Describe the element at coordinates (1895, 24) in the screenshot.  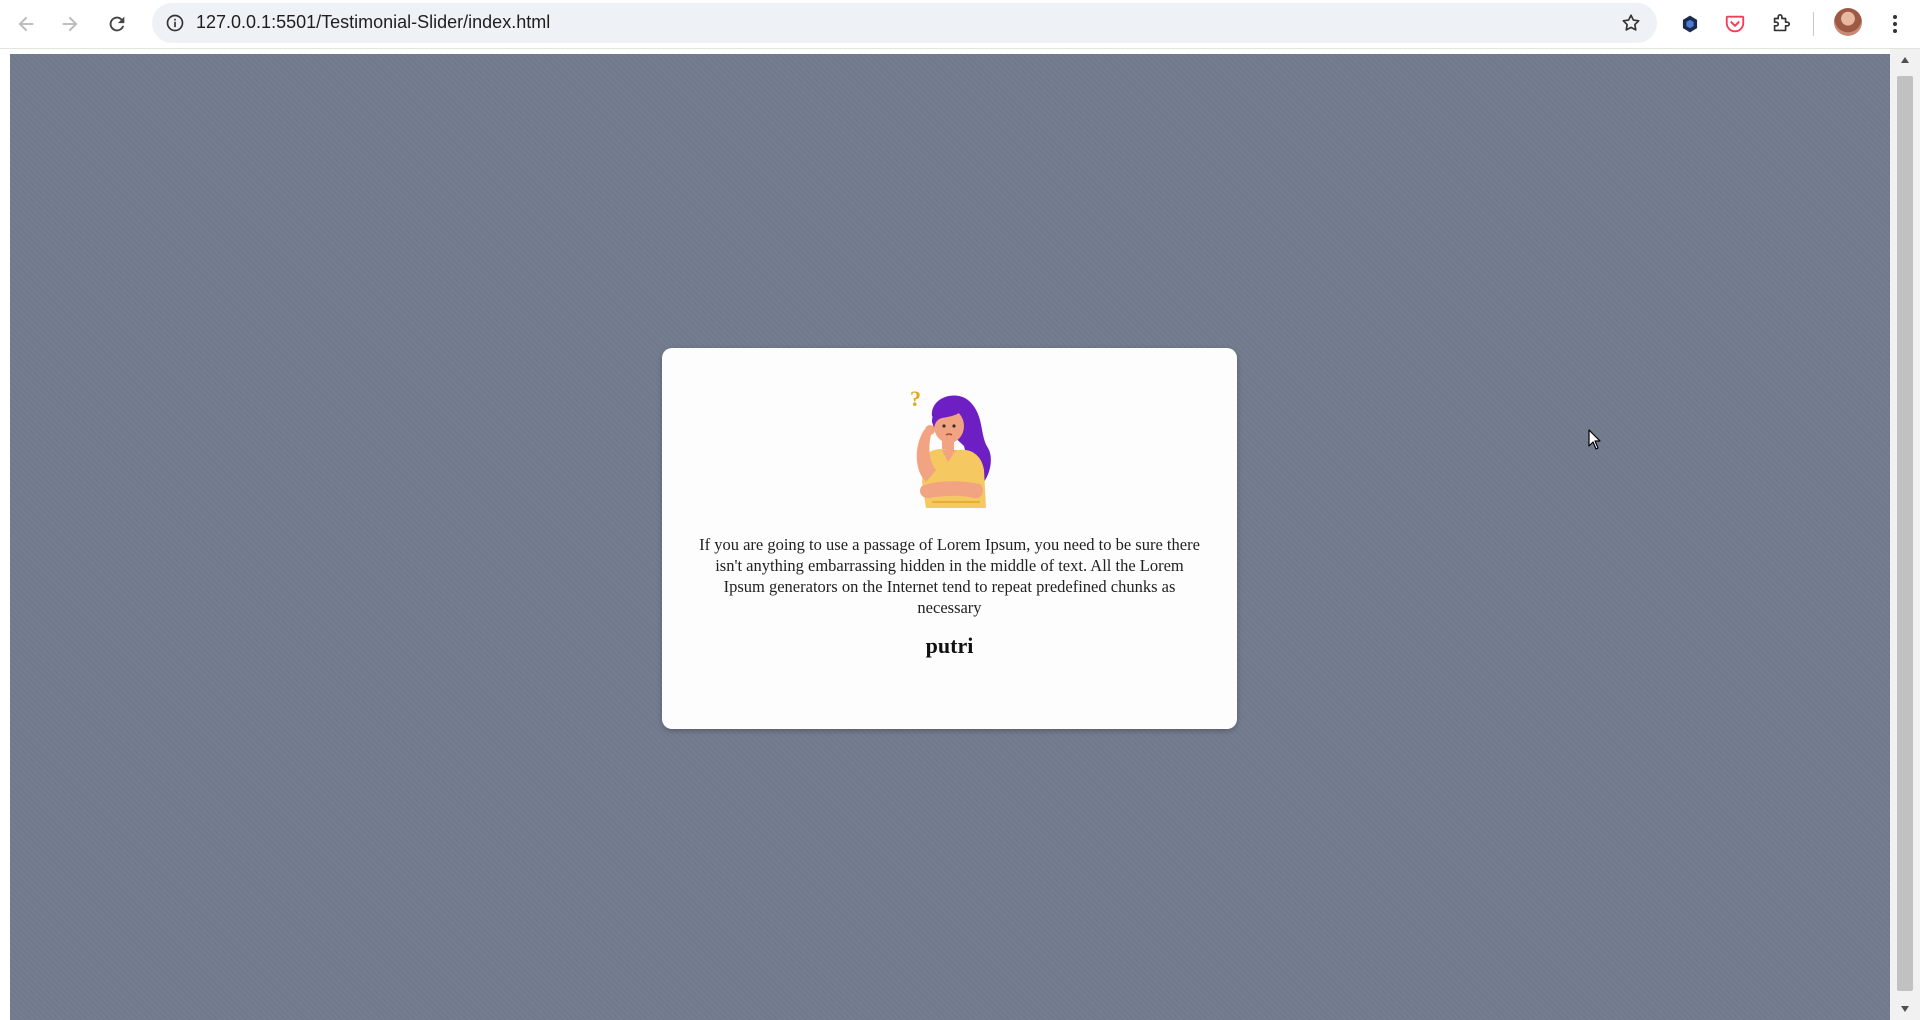
I see `kebab-menu-icon` at that location.